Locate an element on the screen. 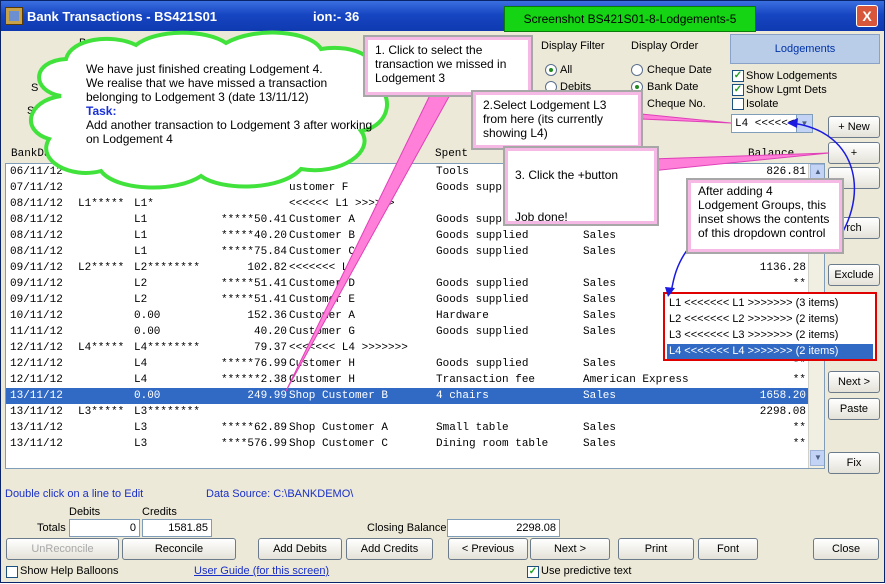  step3-callout: 3. Click the +button Job done! is located at coordinates (581, 186).